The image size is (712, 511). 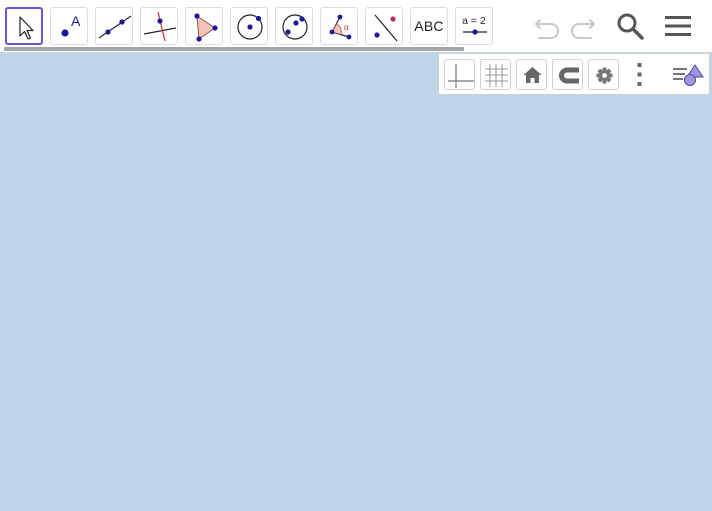 I want to click on move-tool-button, so click(x=24, y=26).